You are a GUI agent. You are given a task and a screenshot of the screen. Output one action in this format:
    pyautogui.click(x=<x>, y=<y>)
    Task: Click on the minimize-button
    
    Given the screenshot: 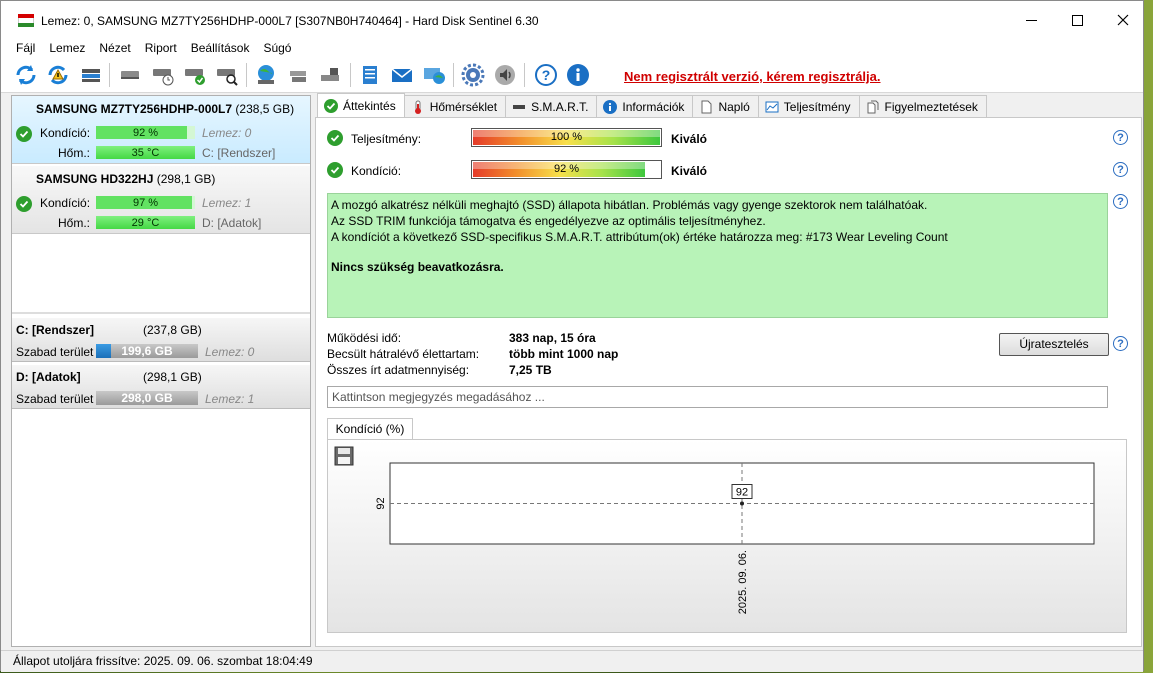 What is the action you would take?
    pyautogui.click(x=1031, y=20)
    